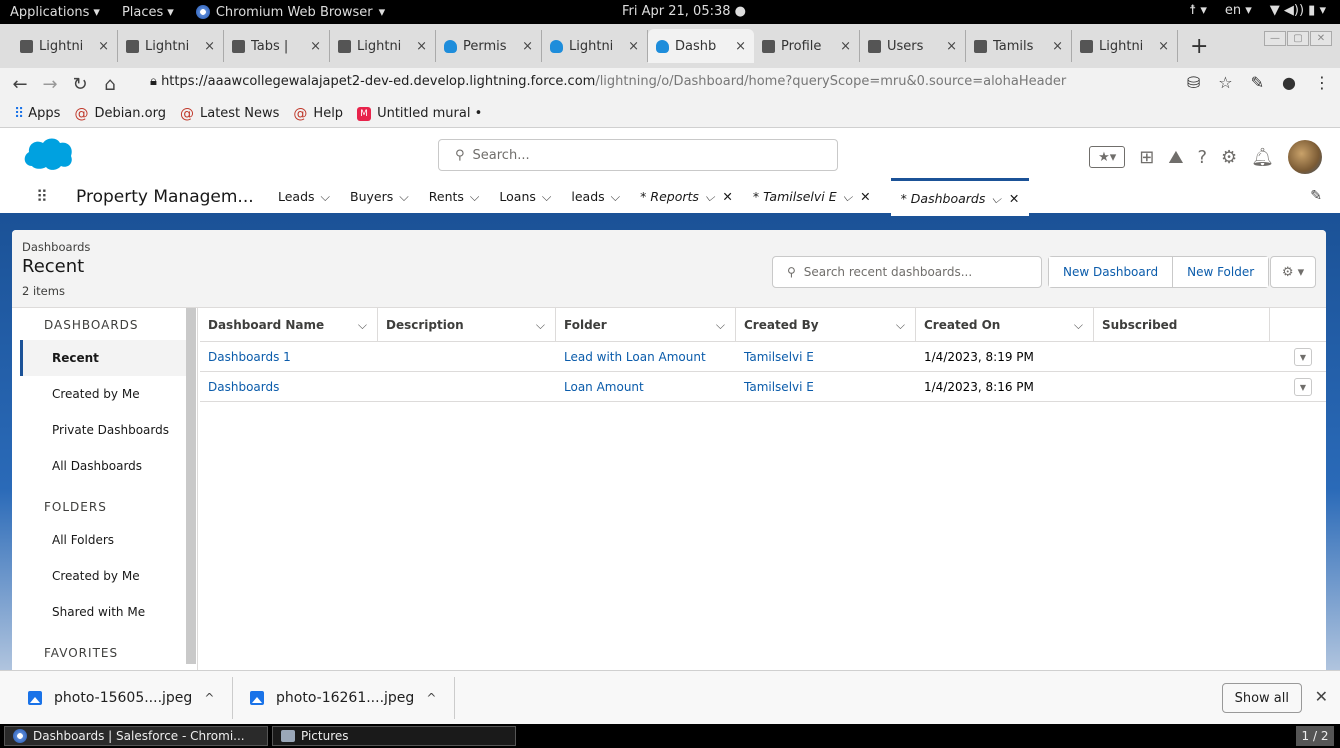 The height and width of the screenshot is (748, 1340). Describe the element at coordinates (50, 84) in the screenshot. I see `forward-button: →` at that location.